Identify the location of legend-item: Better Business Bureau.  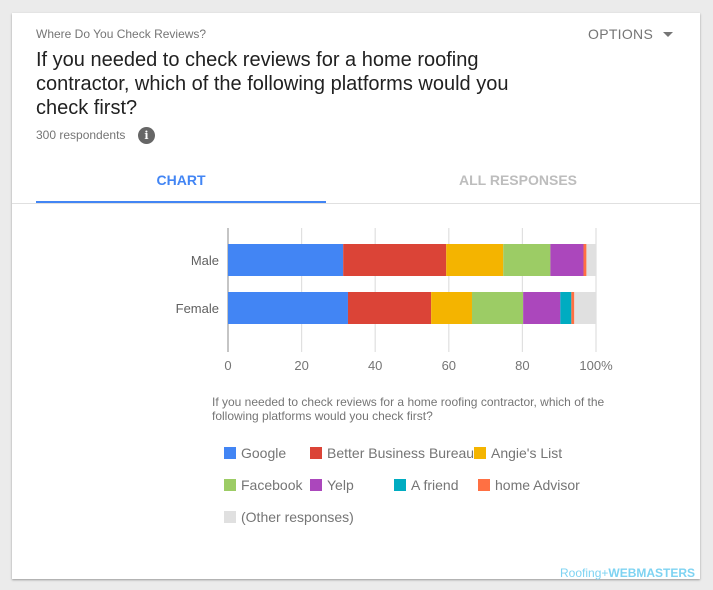
(392, 453).